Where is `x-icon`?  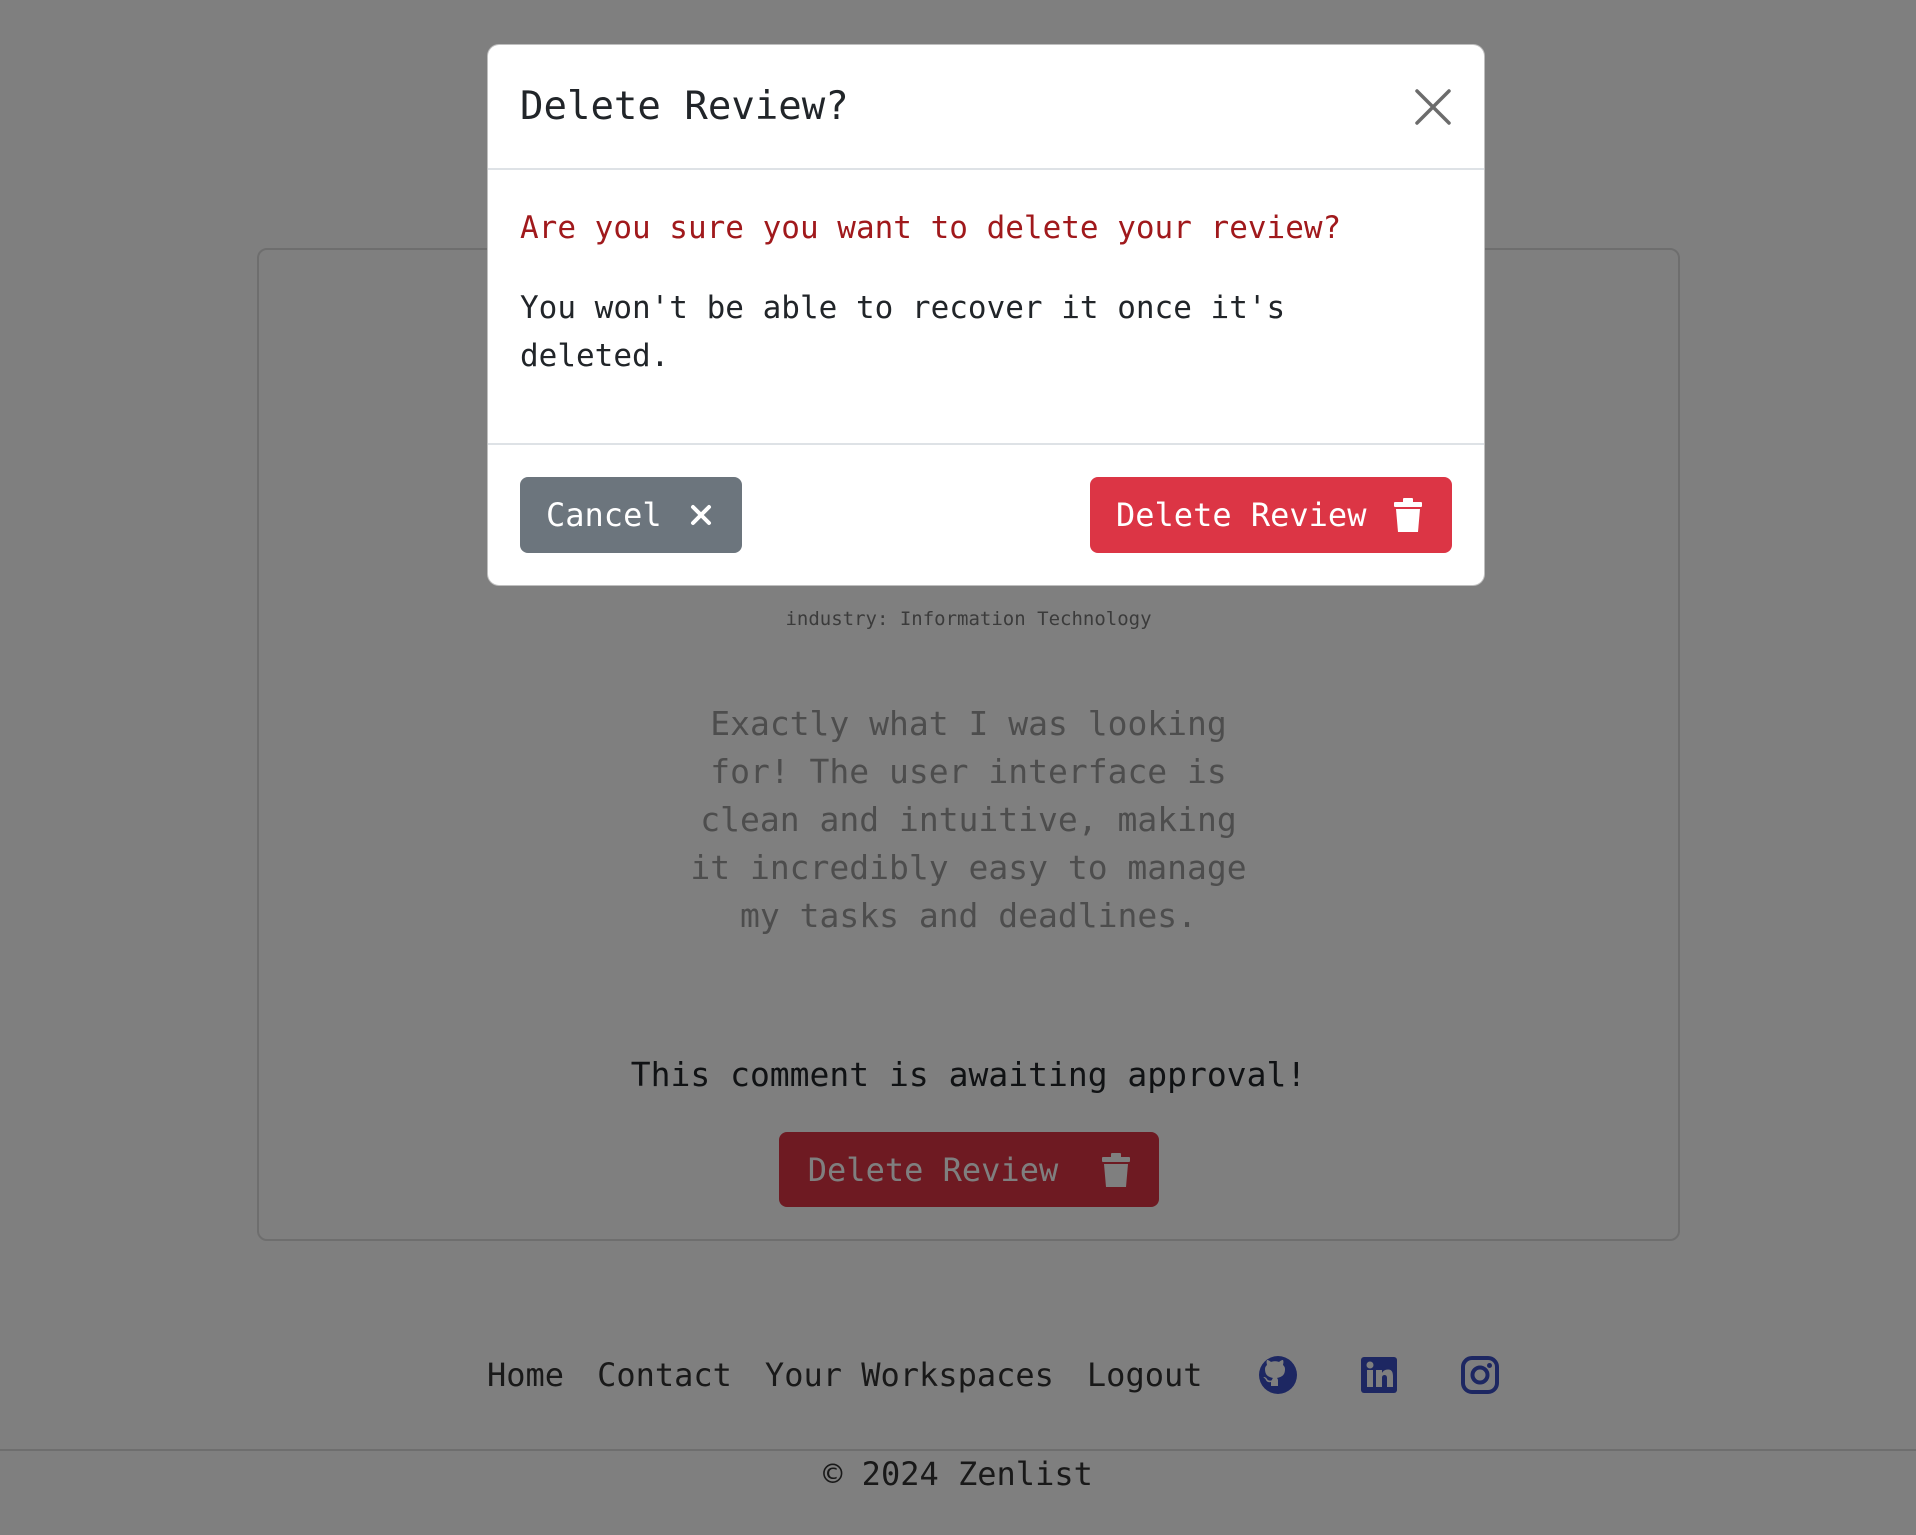 x-icon is located at coordinates (701, 515).